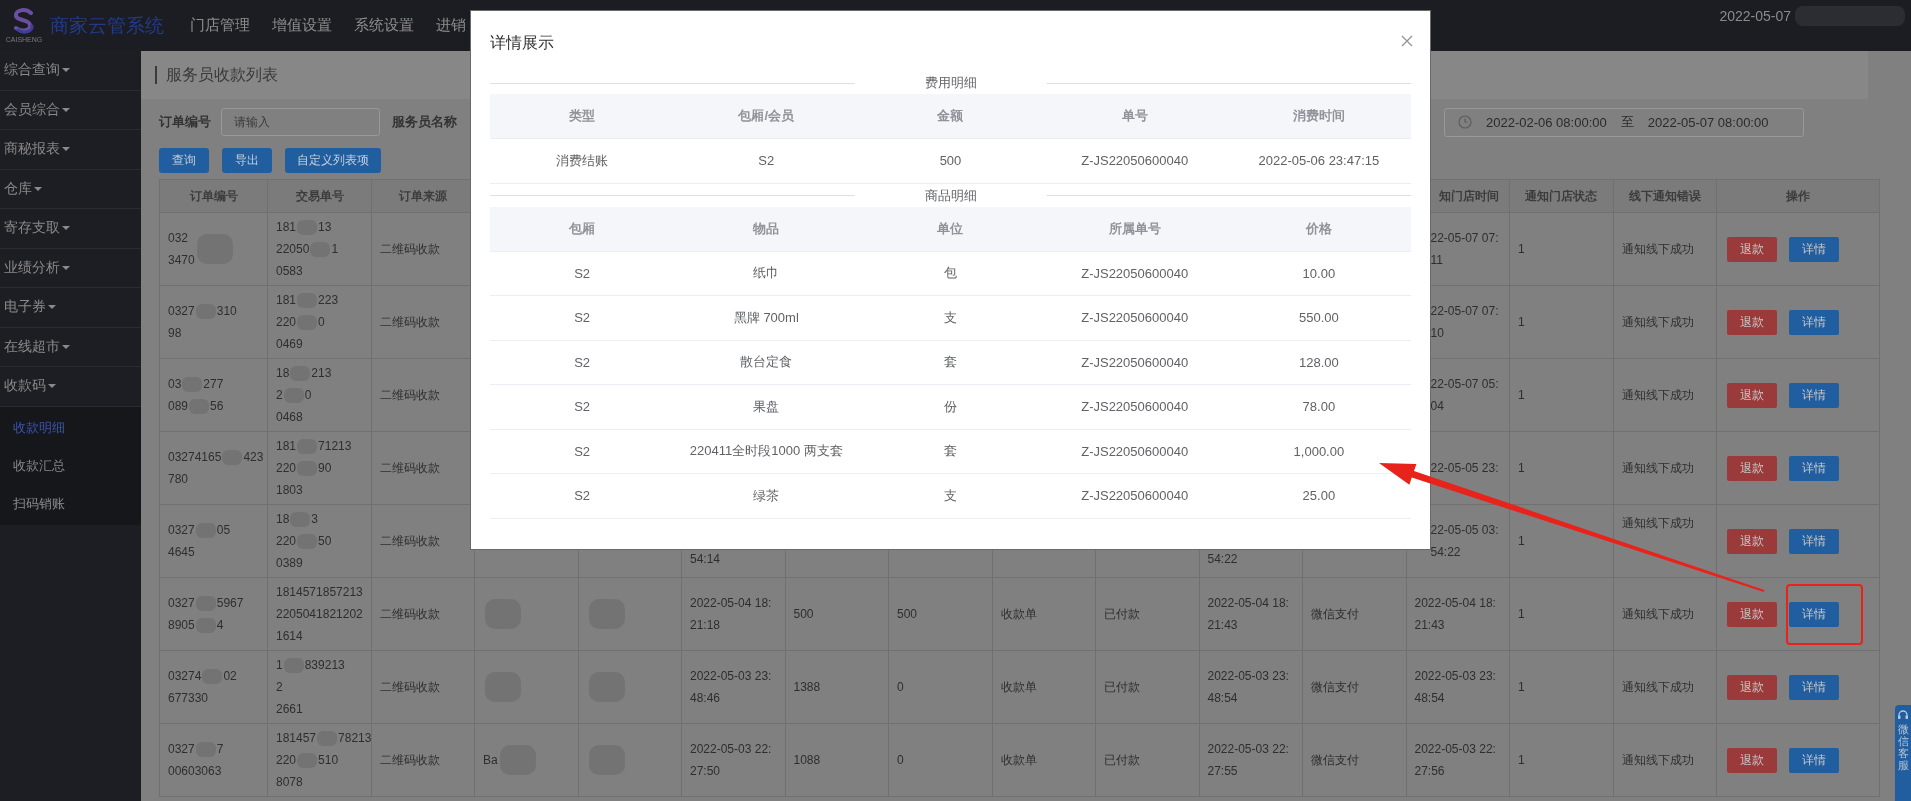  What do you see at coordinates (451, 25) in the screenshot?
I see `nav-link: 进销` at bounding box center [451, 25].